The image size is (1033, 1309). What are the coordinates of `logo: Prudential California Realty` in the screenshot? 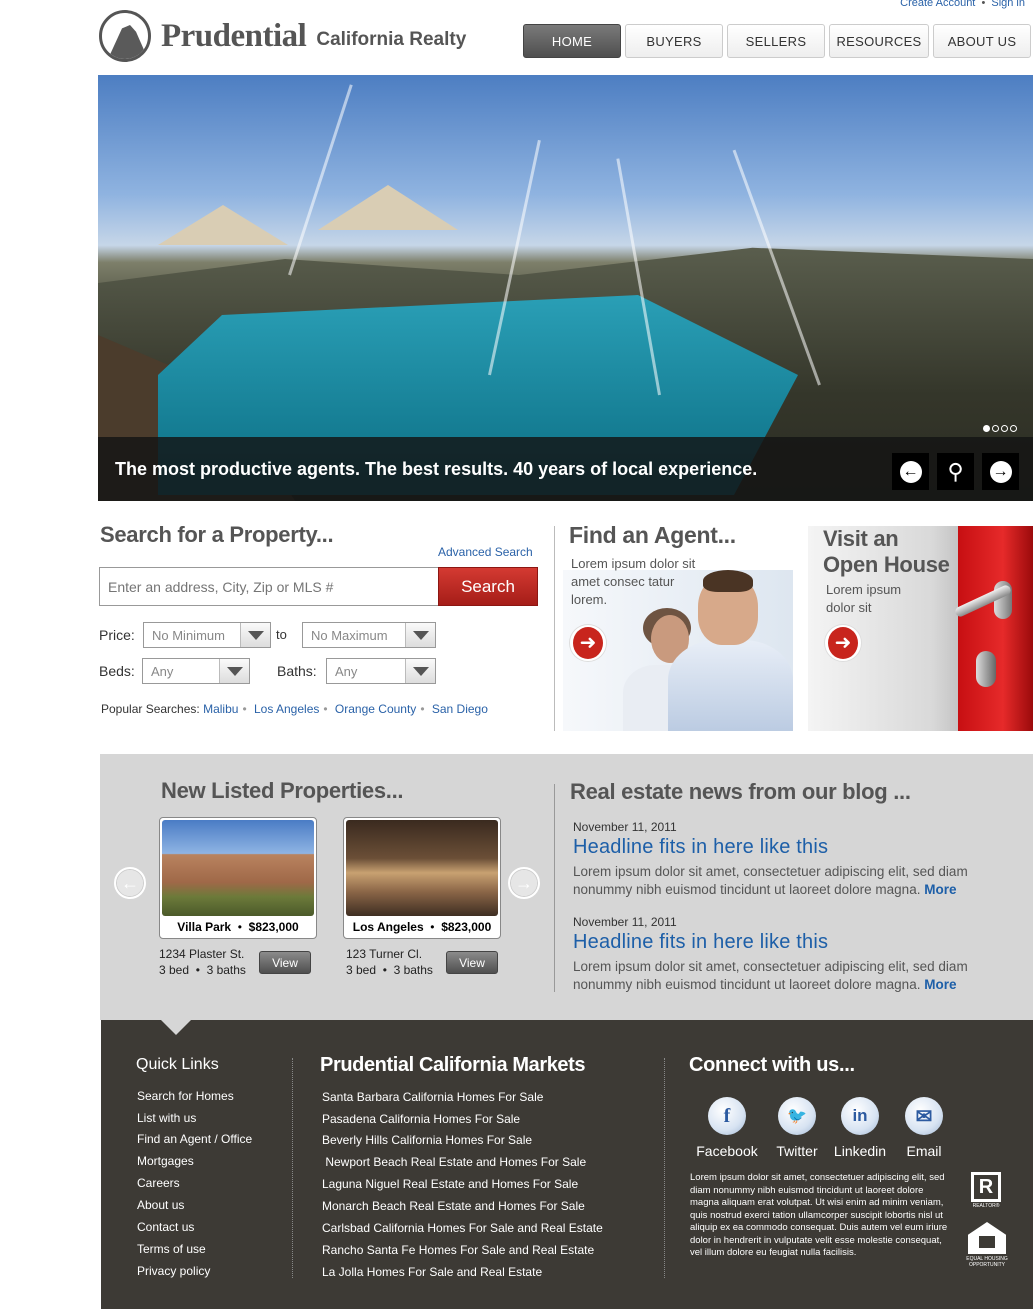 It's located at (282, 36).